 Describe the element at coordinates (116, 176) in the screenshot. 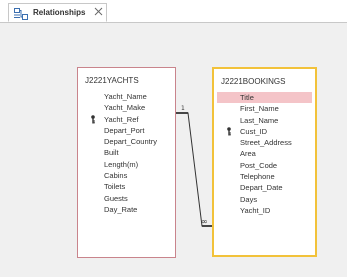

I see `field-name: Cabins` at that location.